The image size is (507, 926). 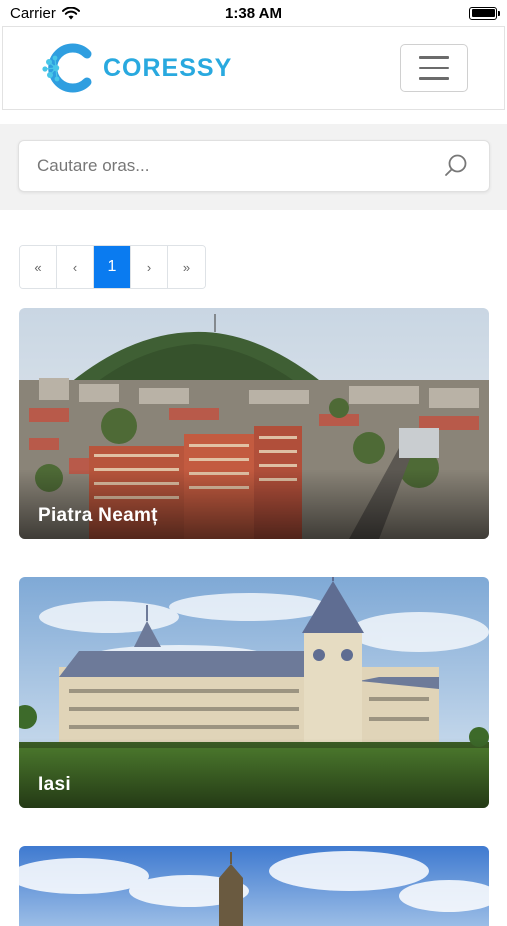 What do you see at coordinates (70, 12) in the screenshot?
I see `wifi-icon` at bounding box center [70, 12].